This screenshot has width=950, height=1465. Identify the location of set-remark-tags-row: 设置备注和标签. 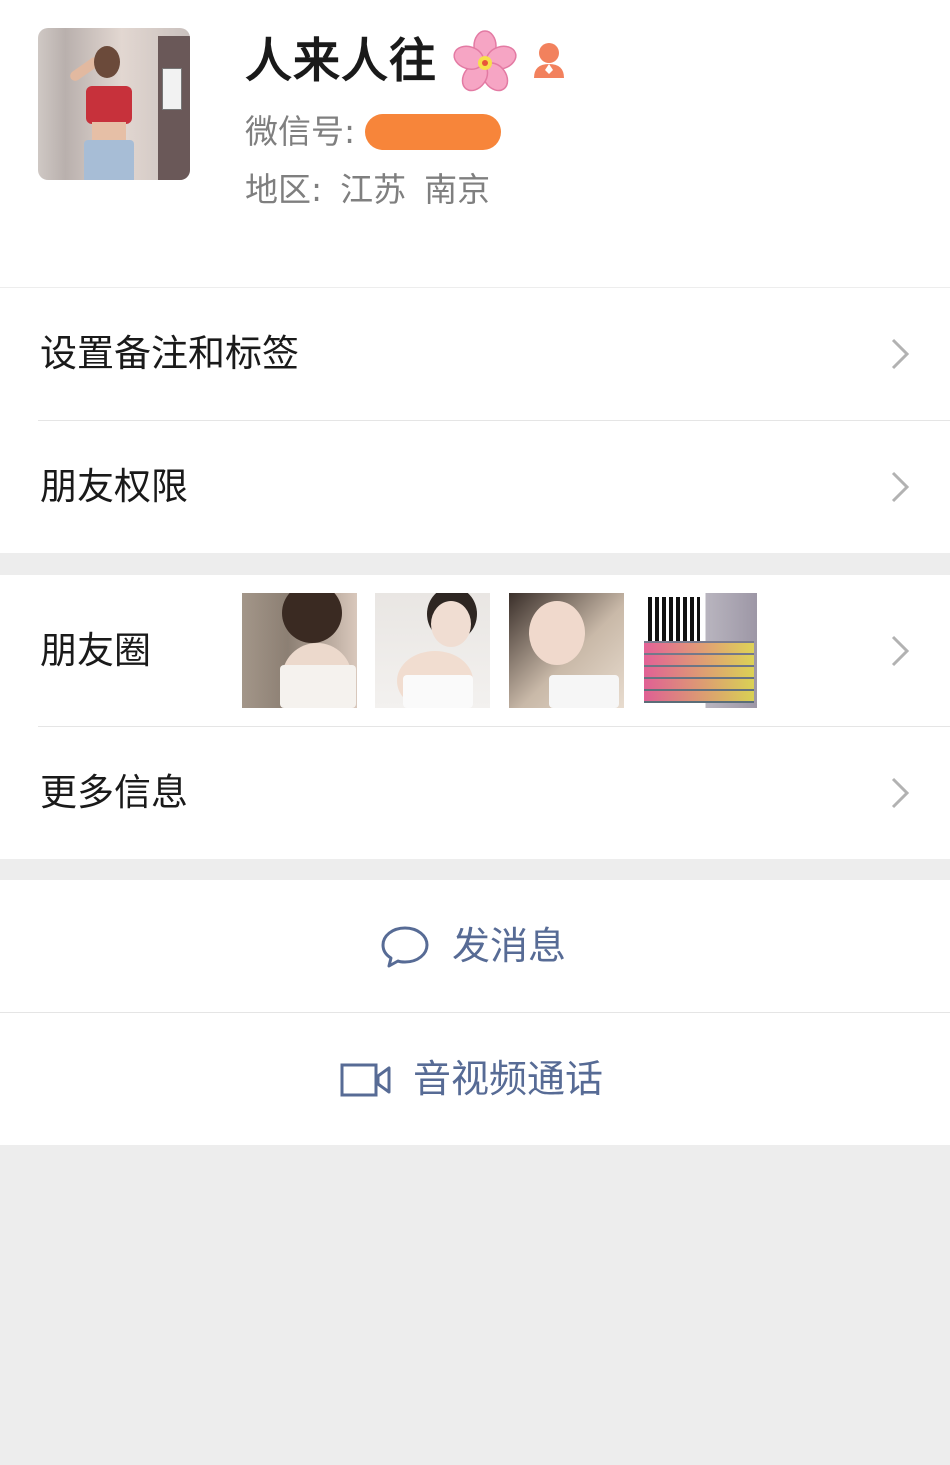
(475, 354).